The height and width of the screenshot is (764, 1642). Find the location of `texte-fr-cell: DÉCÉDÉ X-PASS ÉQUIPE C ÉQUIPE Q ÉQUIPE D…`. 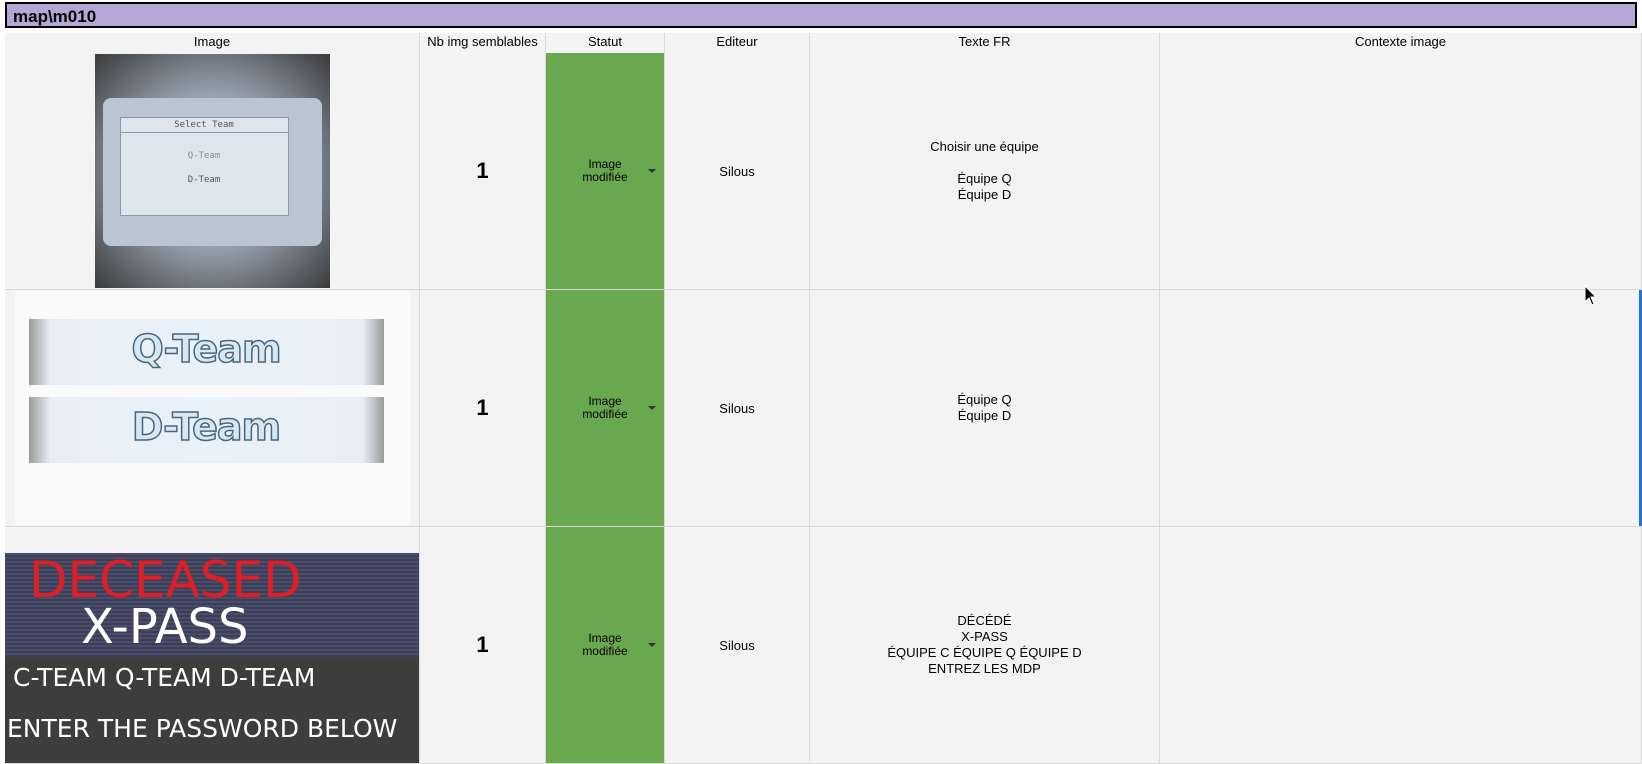

texte-fr-cell: DÉCÉDÉ X-PASS ÉQUIPE C ÉQUIPE Q ÉQUIPE D… is located at coordinates (985, 645).